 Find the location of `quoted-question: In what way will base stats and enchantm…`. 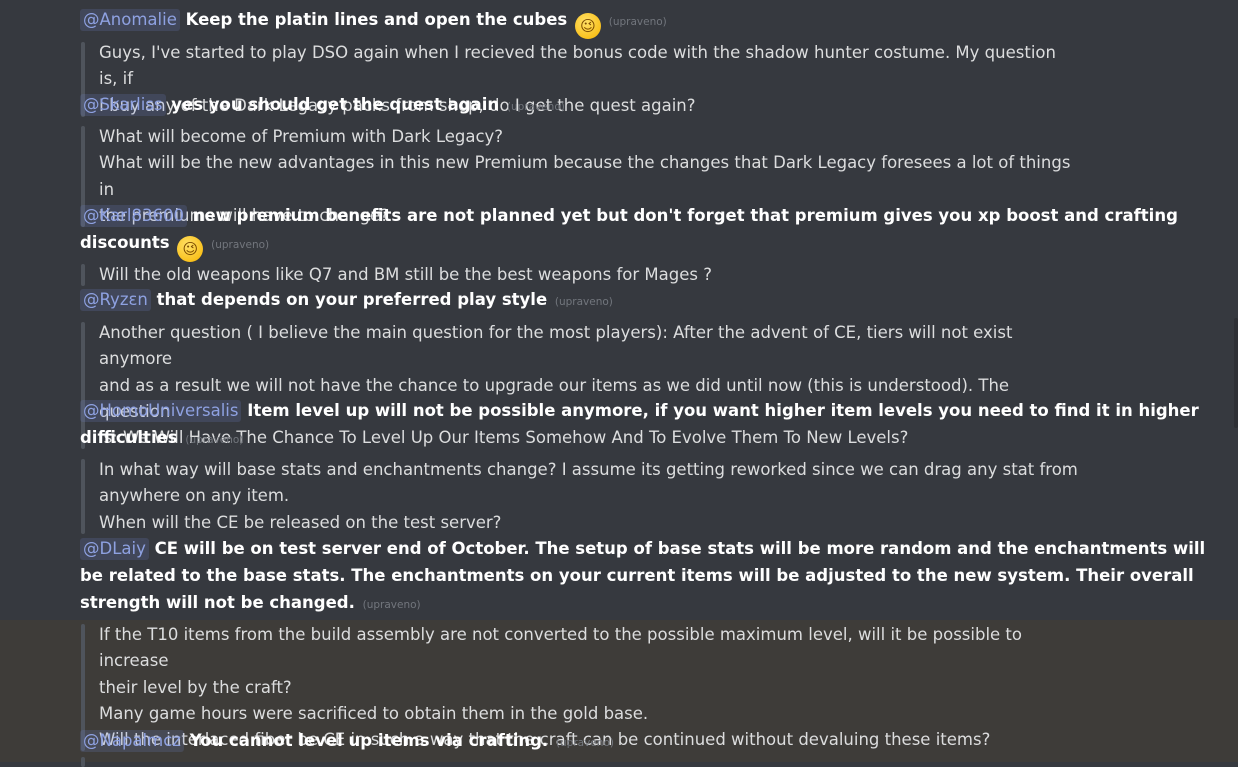

quoted-question: In what way will base stats and enchantm… is located at coordinates (579, 496).